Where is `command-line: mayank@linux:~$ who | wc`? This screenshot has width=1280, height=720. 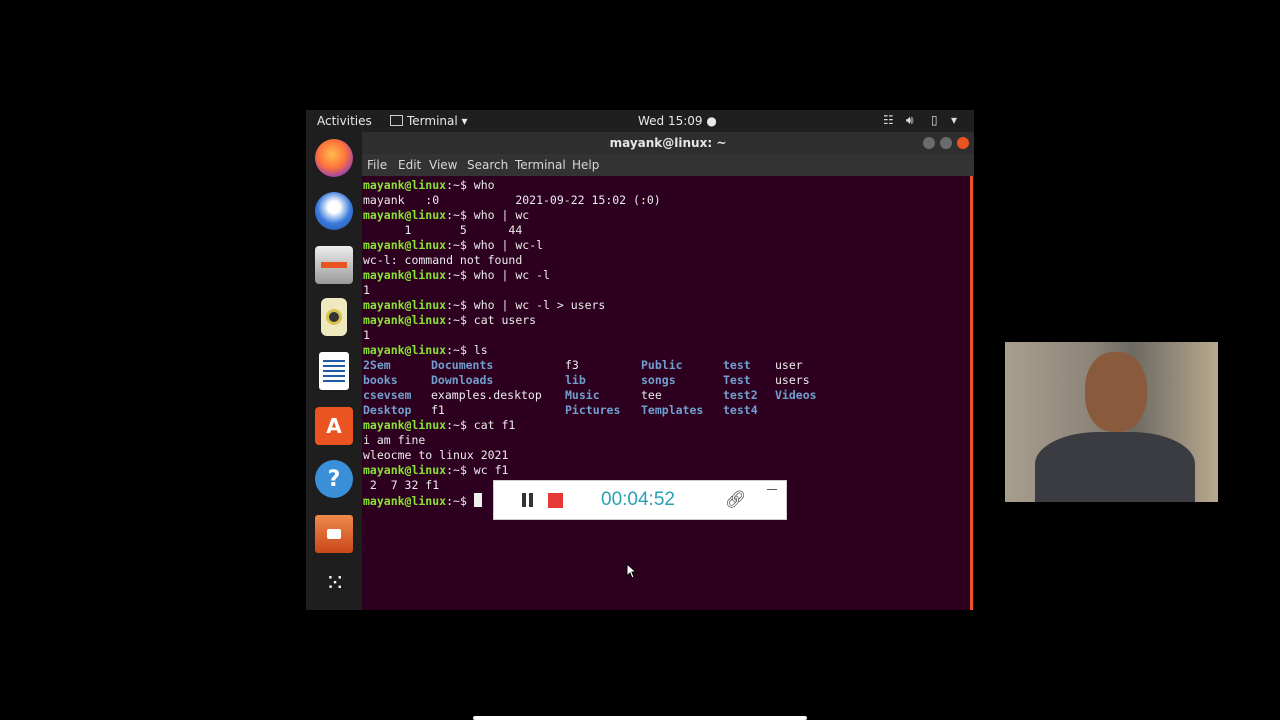 command-line: mayank@linux:~$ who | wc is located at coordinates (446, 215).